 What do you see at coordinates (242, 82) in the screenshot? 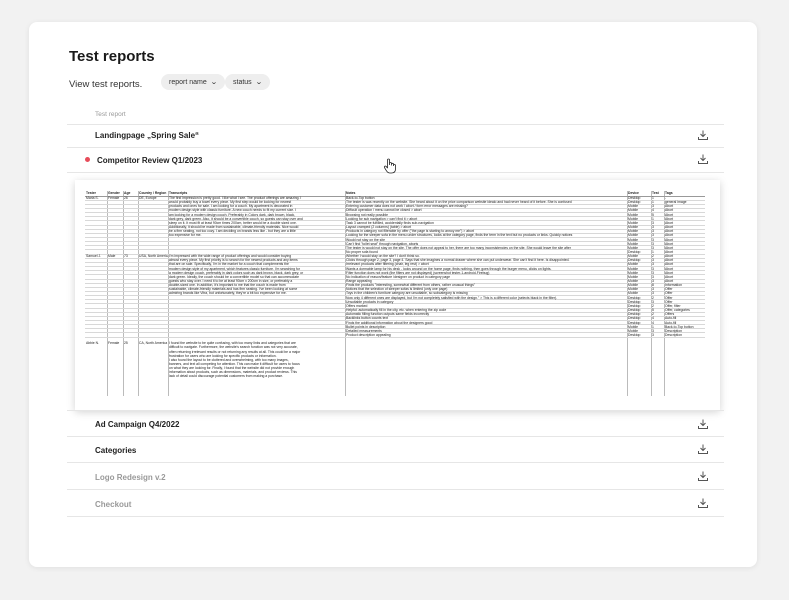
I see `status-filter-label: status` at bounding box center [242, 82].